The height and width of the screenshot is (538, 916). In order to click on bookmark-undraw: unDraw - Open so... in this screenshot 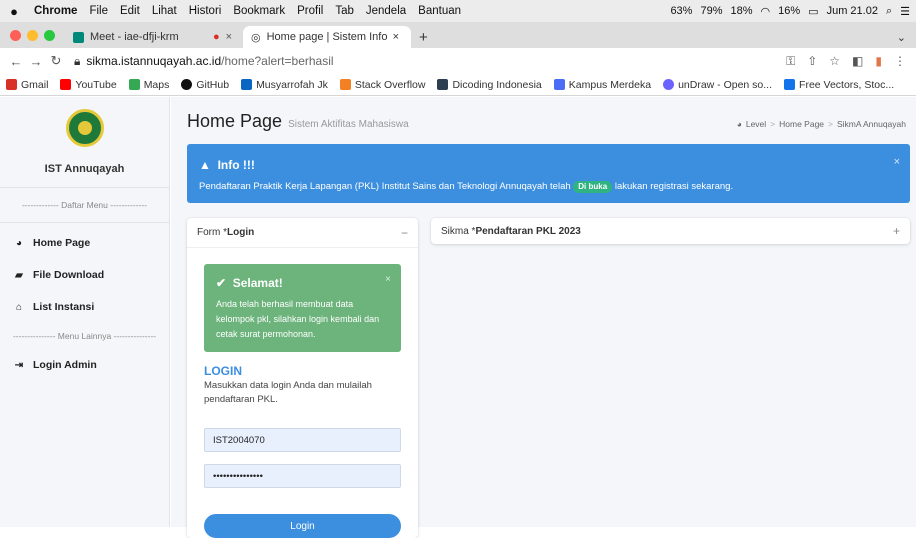, I will do `click(717, 85)`.